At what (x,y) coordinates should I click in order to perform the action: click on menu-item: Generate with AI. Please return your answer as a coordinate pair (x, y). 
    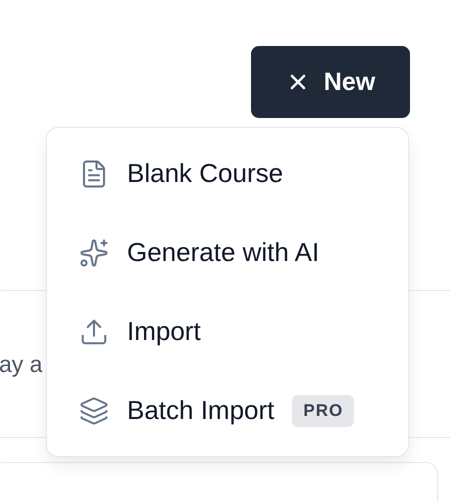
    Looking at the image, I should click on (227, 252).